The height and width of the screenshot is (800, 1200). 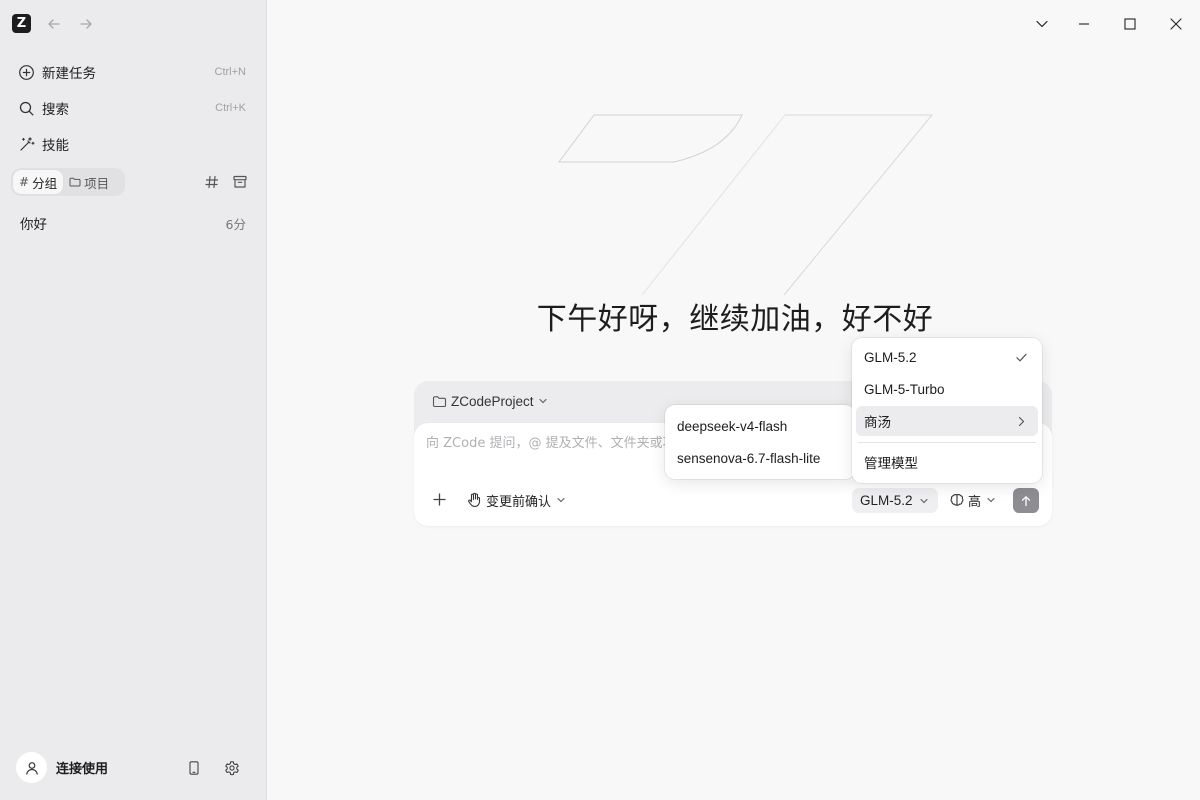 I want to click on menu-item-label: 商汤, so click(x=877, y=422).